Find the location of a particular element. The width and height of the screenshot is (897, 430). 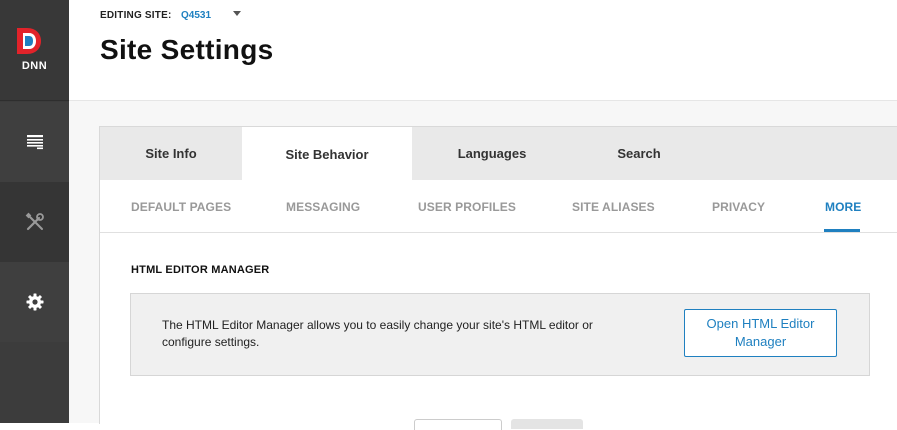

subtab-user-profiles: USER PROFILES is located at coordinates (467, 207).